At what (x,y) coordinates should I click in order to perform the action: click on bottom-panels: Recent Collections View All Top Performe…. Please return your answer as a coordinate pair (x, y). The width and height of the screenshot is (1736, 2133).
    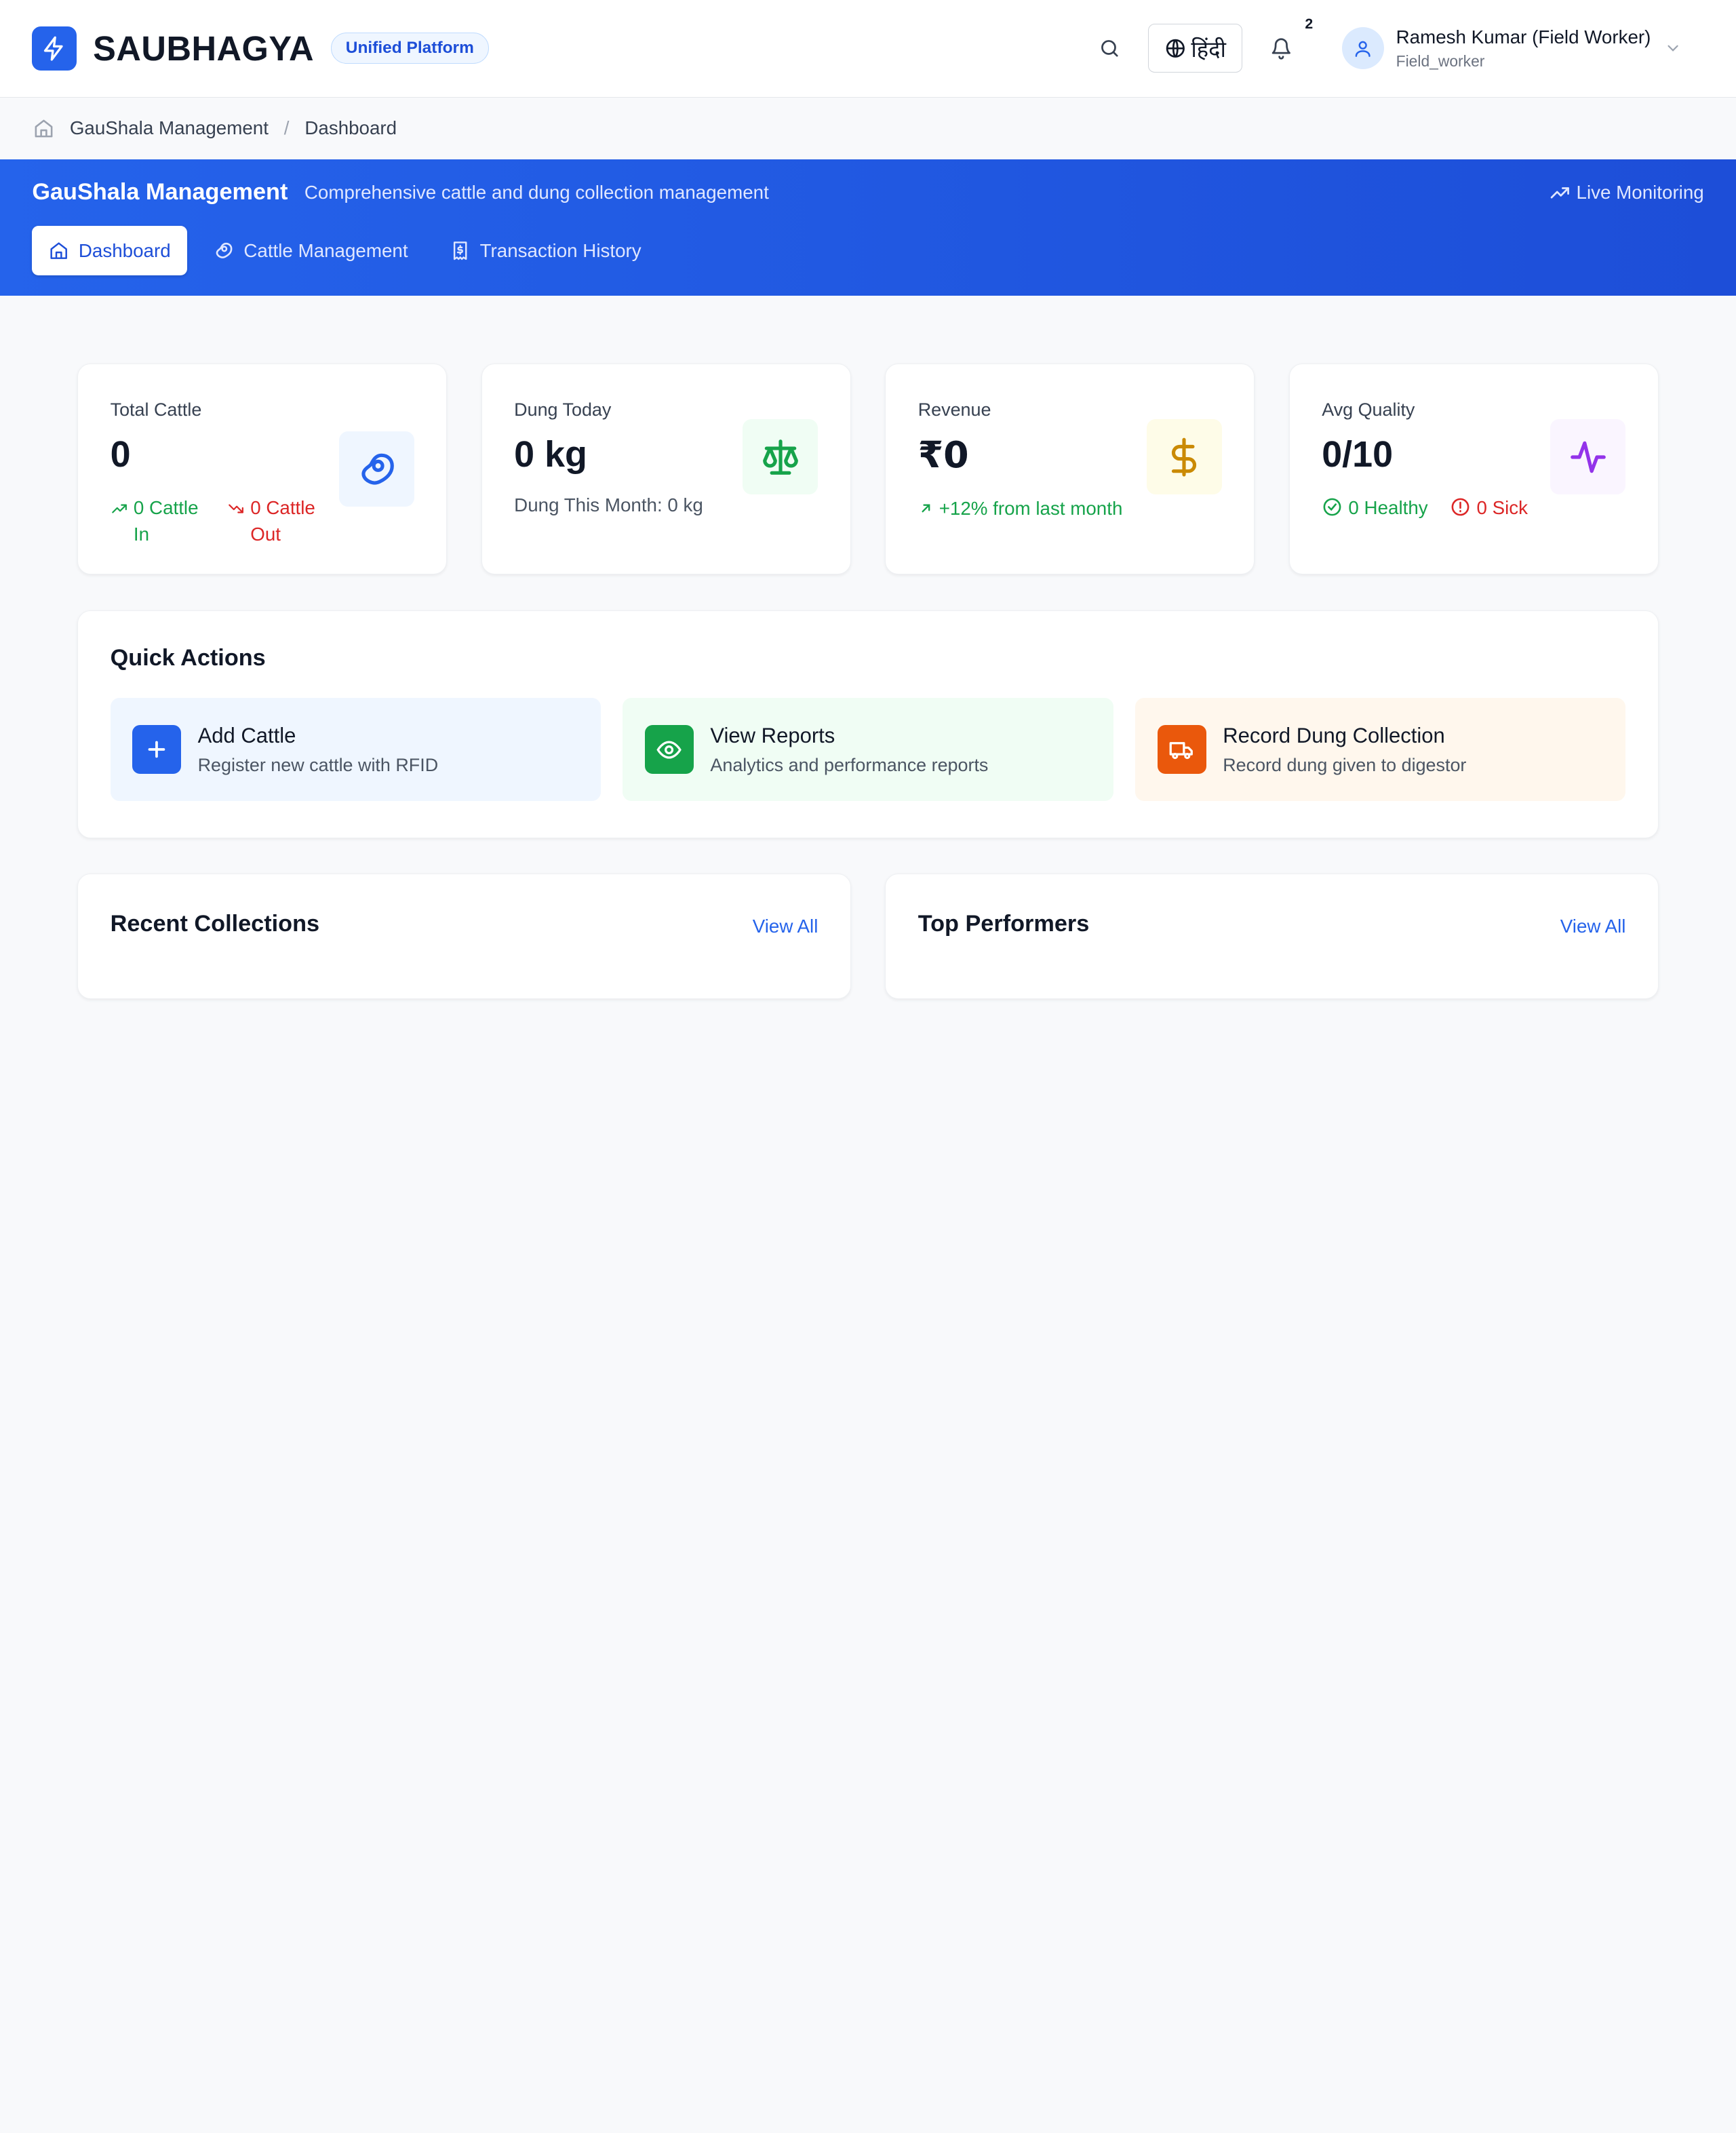
    Looking at the image, I should click on (868, 936).